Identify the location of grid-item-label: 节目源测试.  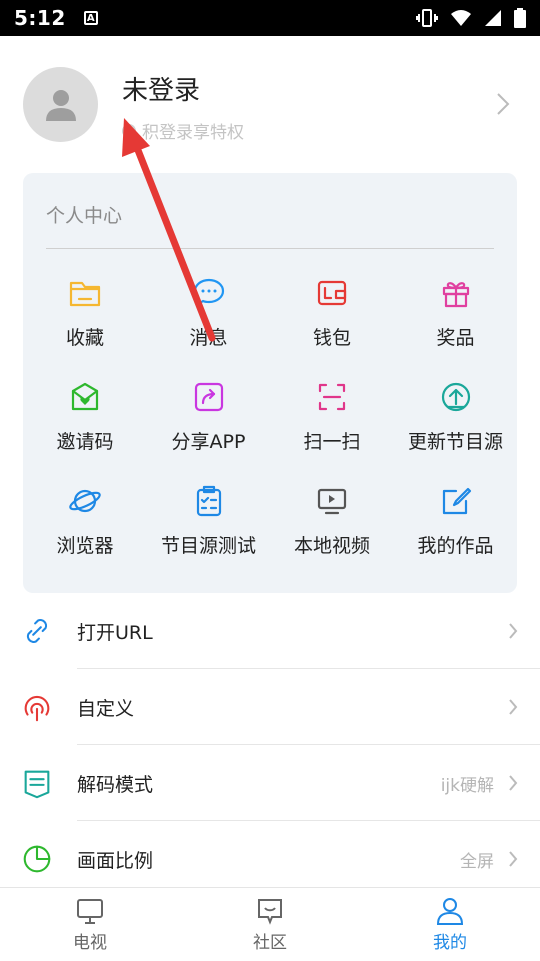
(208, 546).